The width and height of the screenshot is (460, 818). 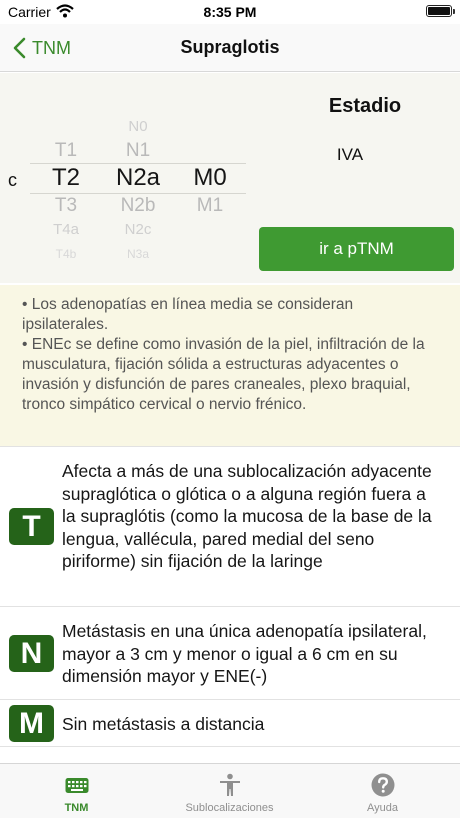 What do you see at coordinates (138, 127) in the screenshot?
I see `n-option: N0` at bounding box center [138, 127].